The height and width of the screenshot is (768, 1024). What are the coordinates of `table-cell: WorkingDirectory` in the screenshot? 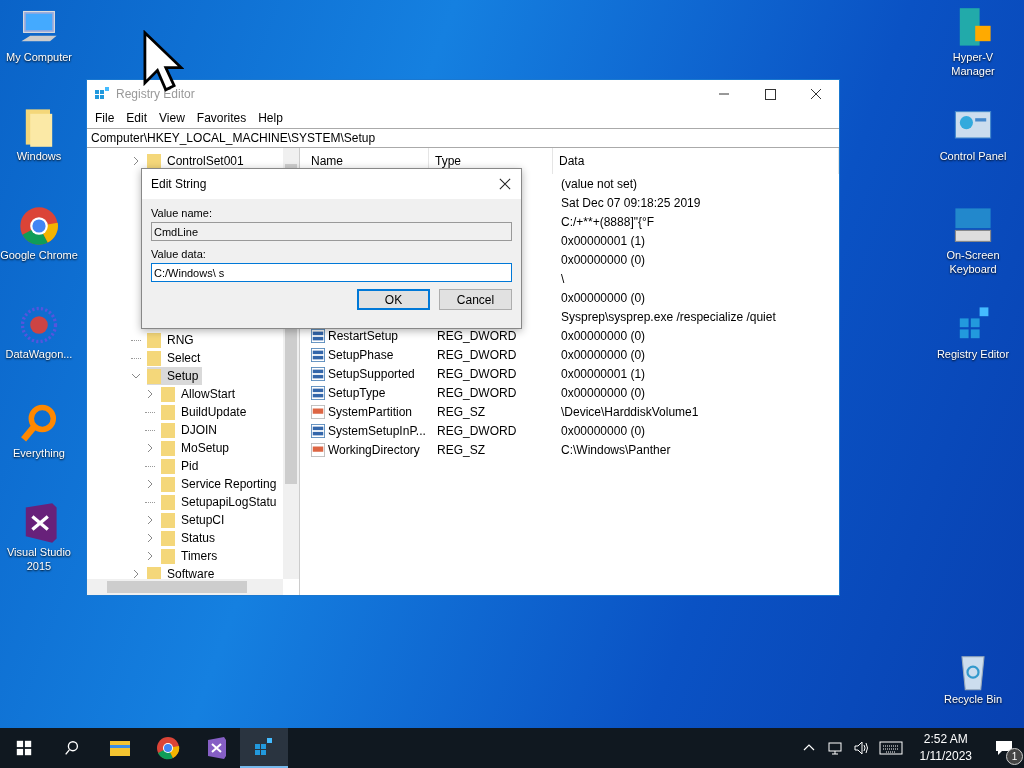 It's located at (374, 449).